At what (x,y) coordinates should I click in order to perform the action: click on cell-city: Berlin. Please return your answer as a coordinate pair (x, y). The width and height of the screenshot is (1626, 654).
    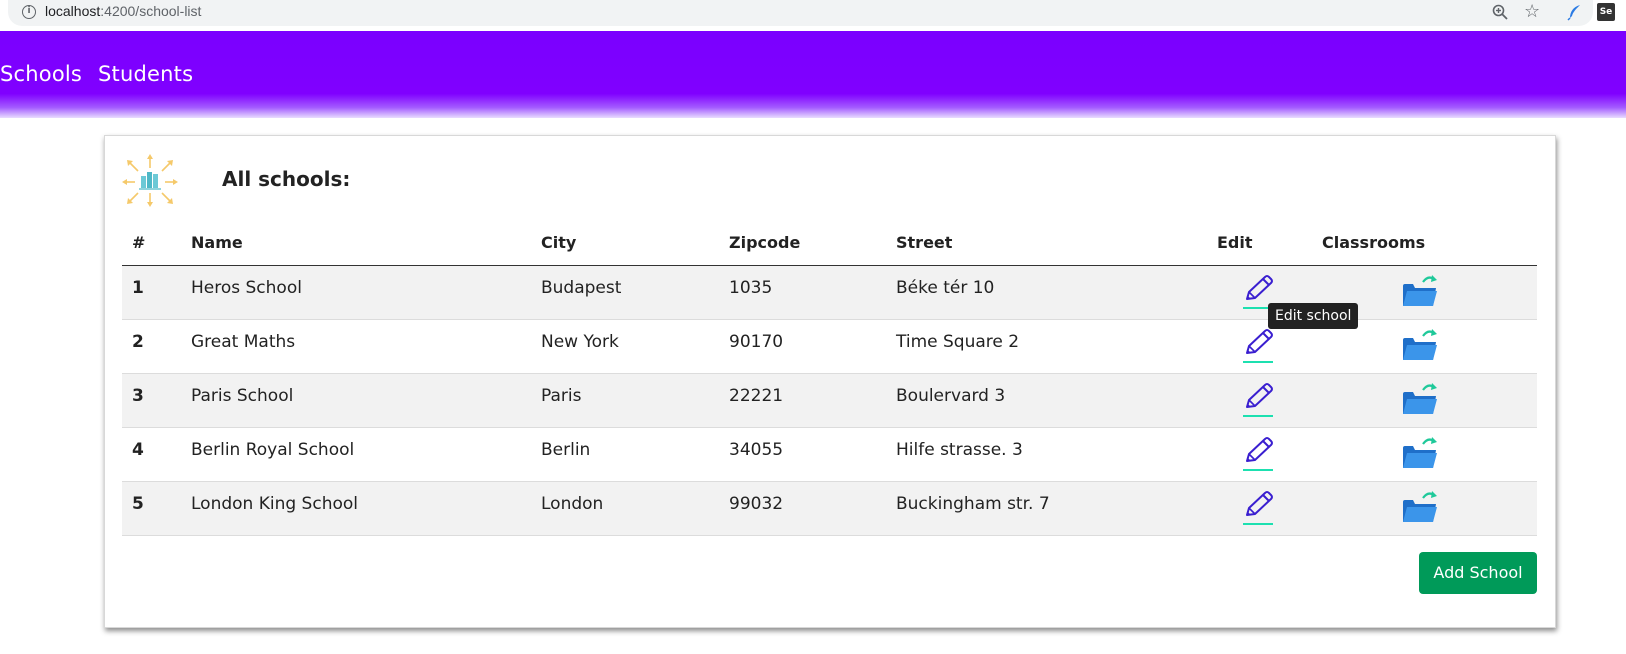
    Looking at the image, I should click on (566, 450).